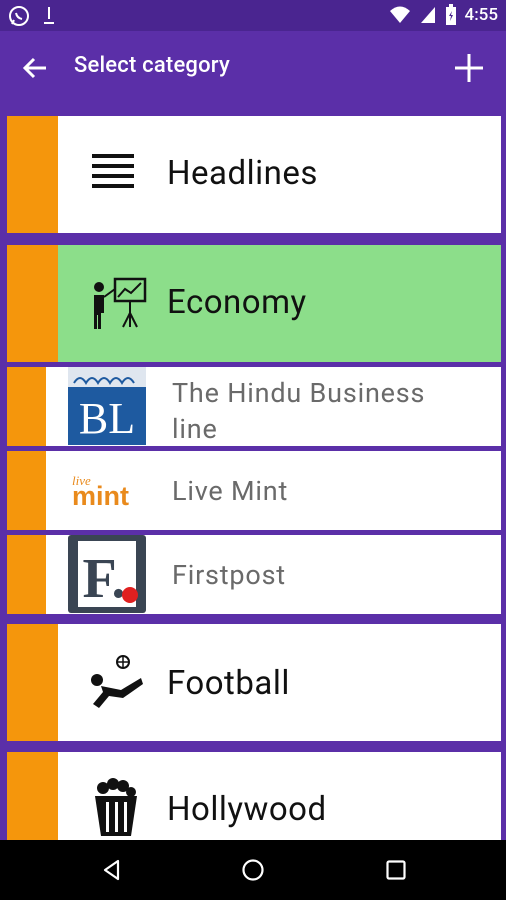 The height and width of the screenshot is (900, 506). What do you see at coordinates (49, 15) in the screenshot?
I see `download-icon` at bounding box center [49, 15].